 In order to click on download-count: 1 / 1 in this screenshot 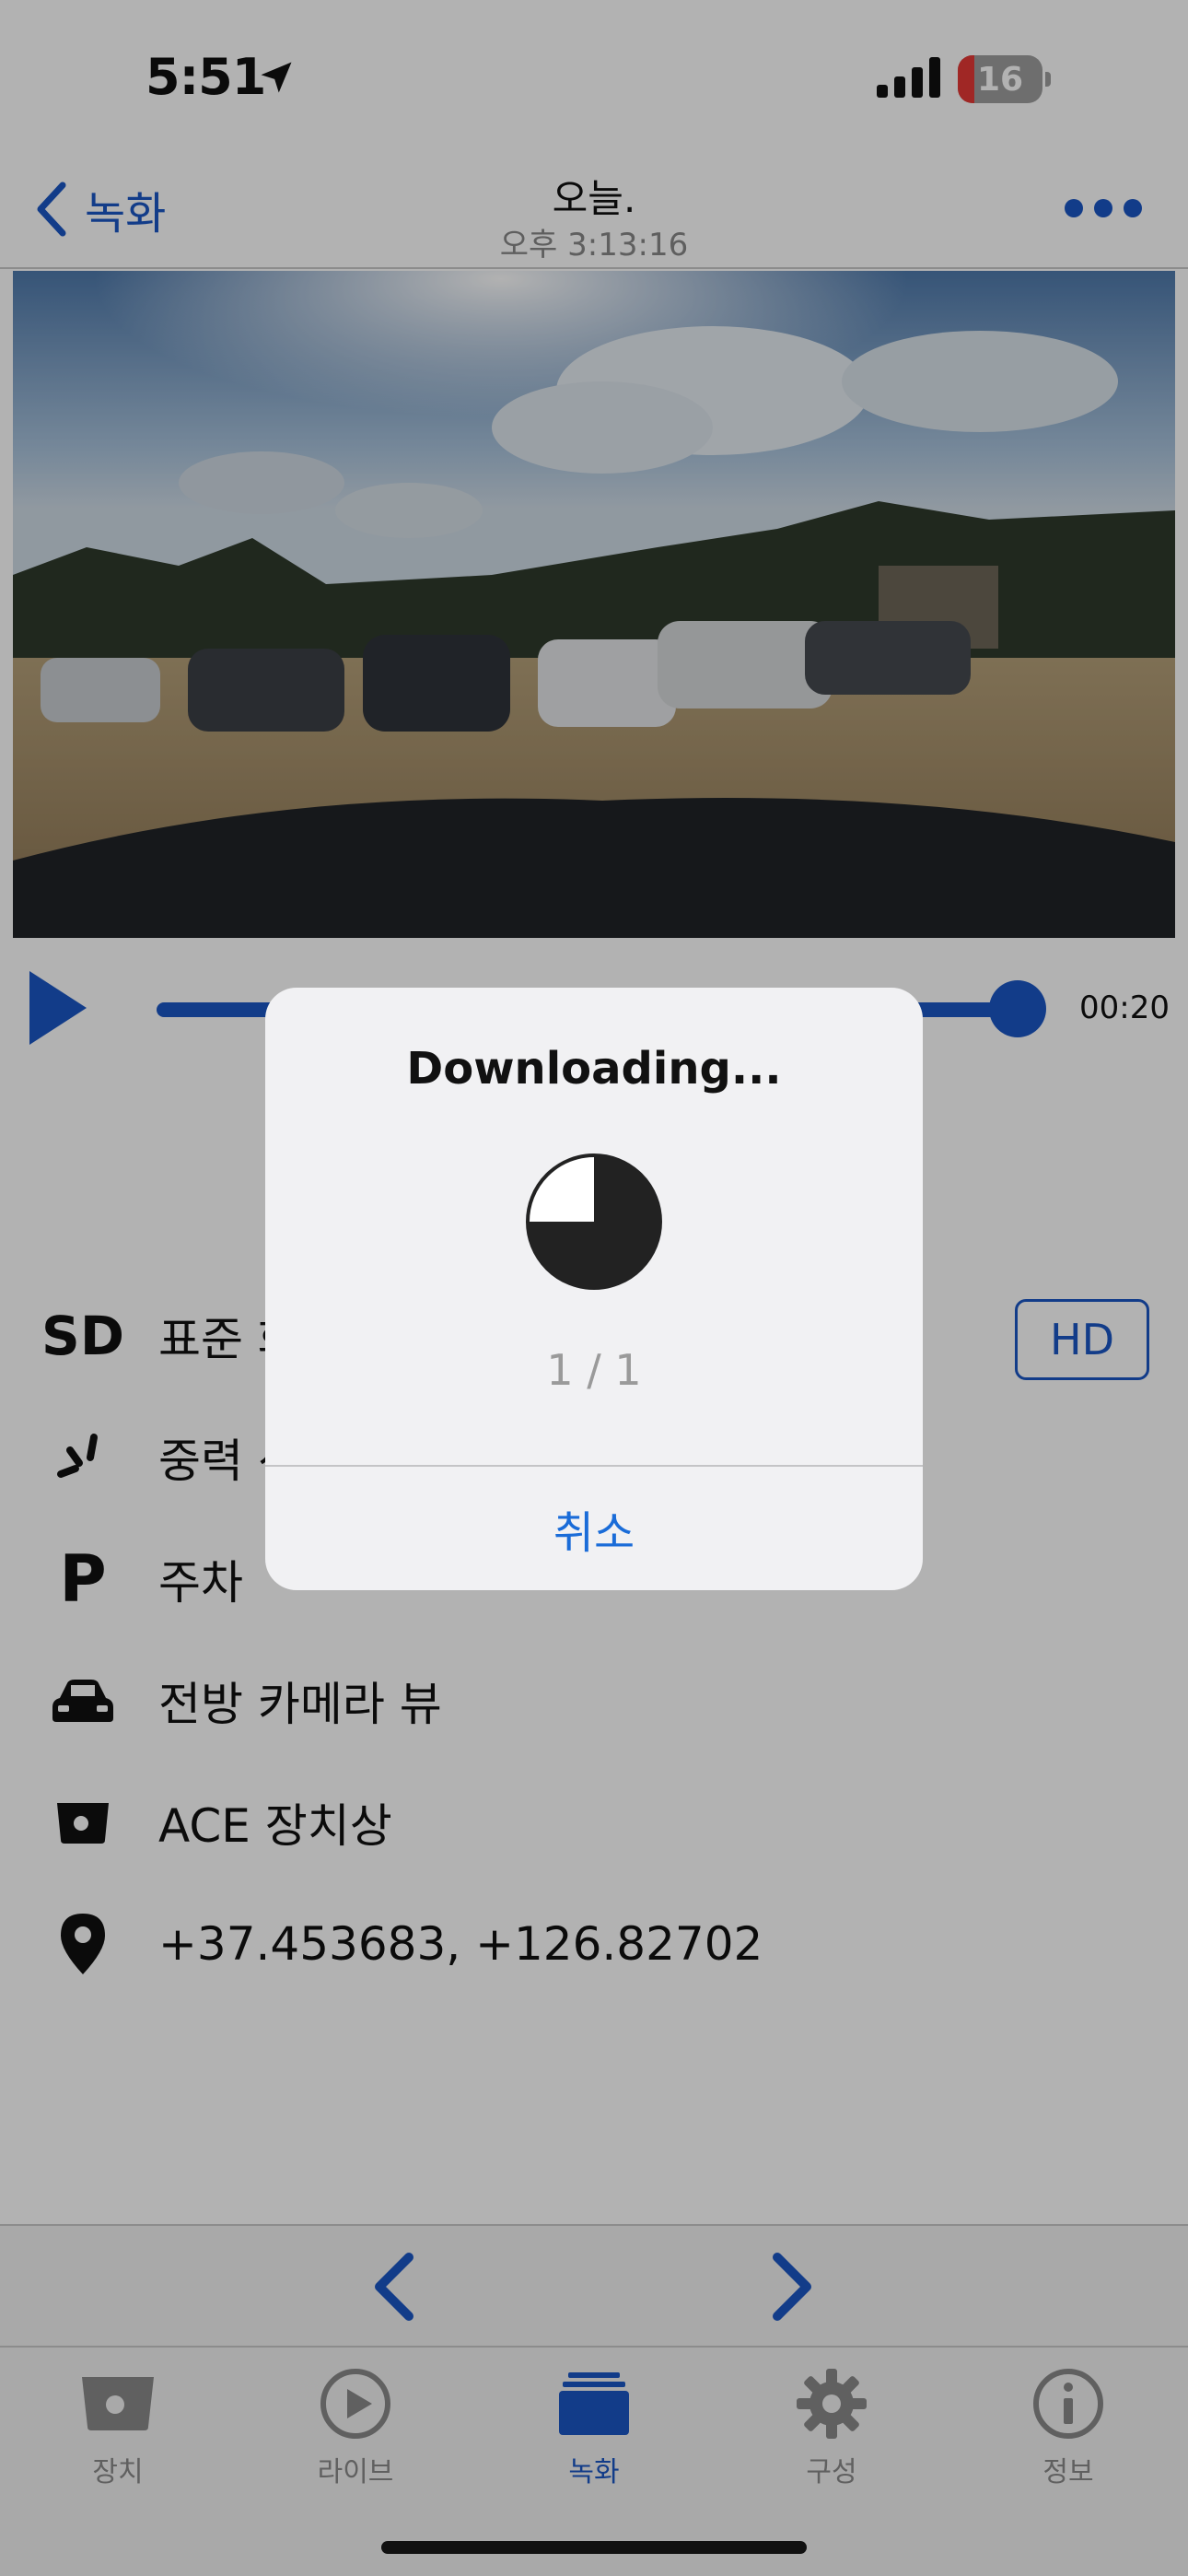, I will do `click(594, 1370)`.